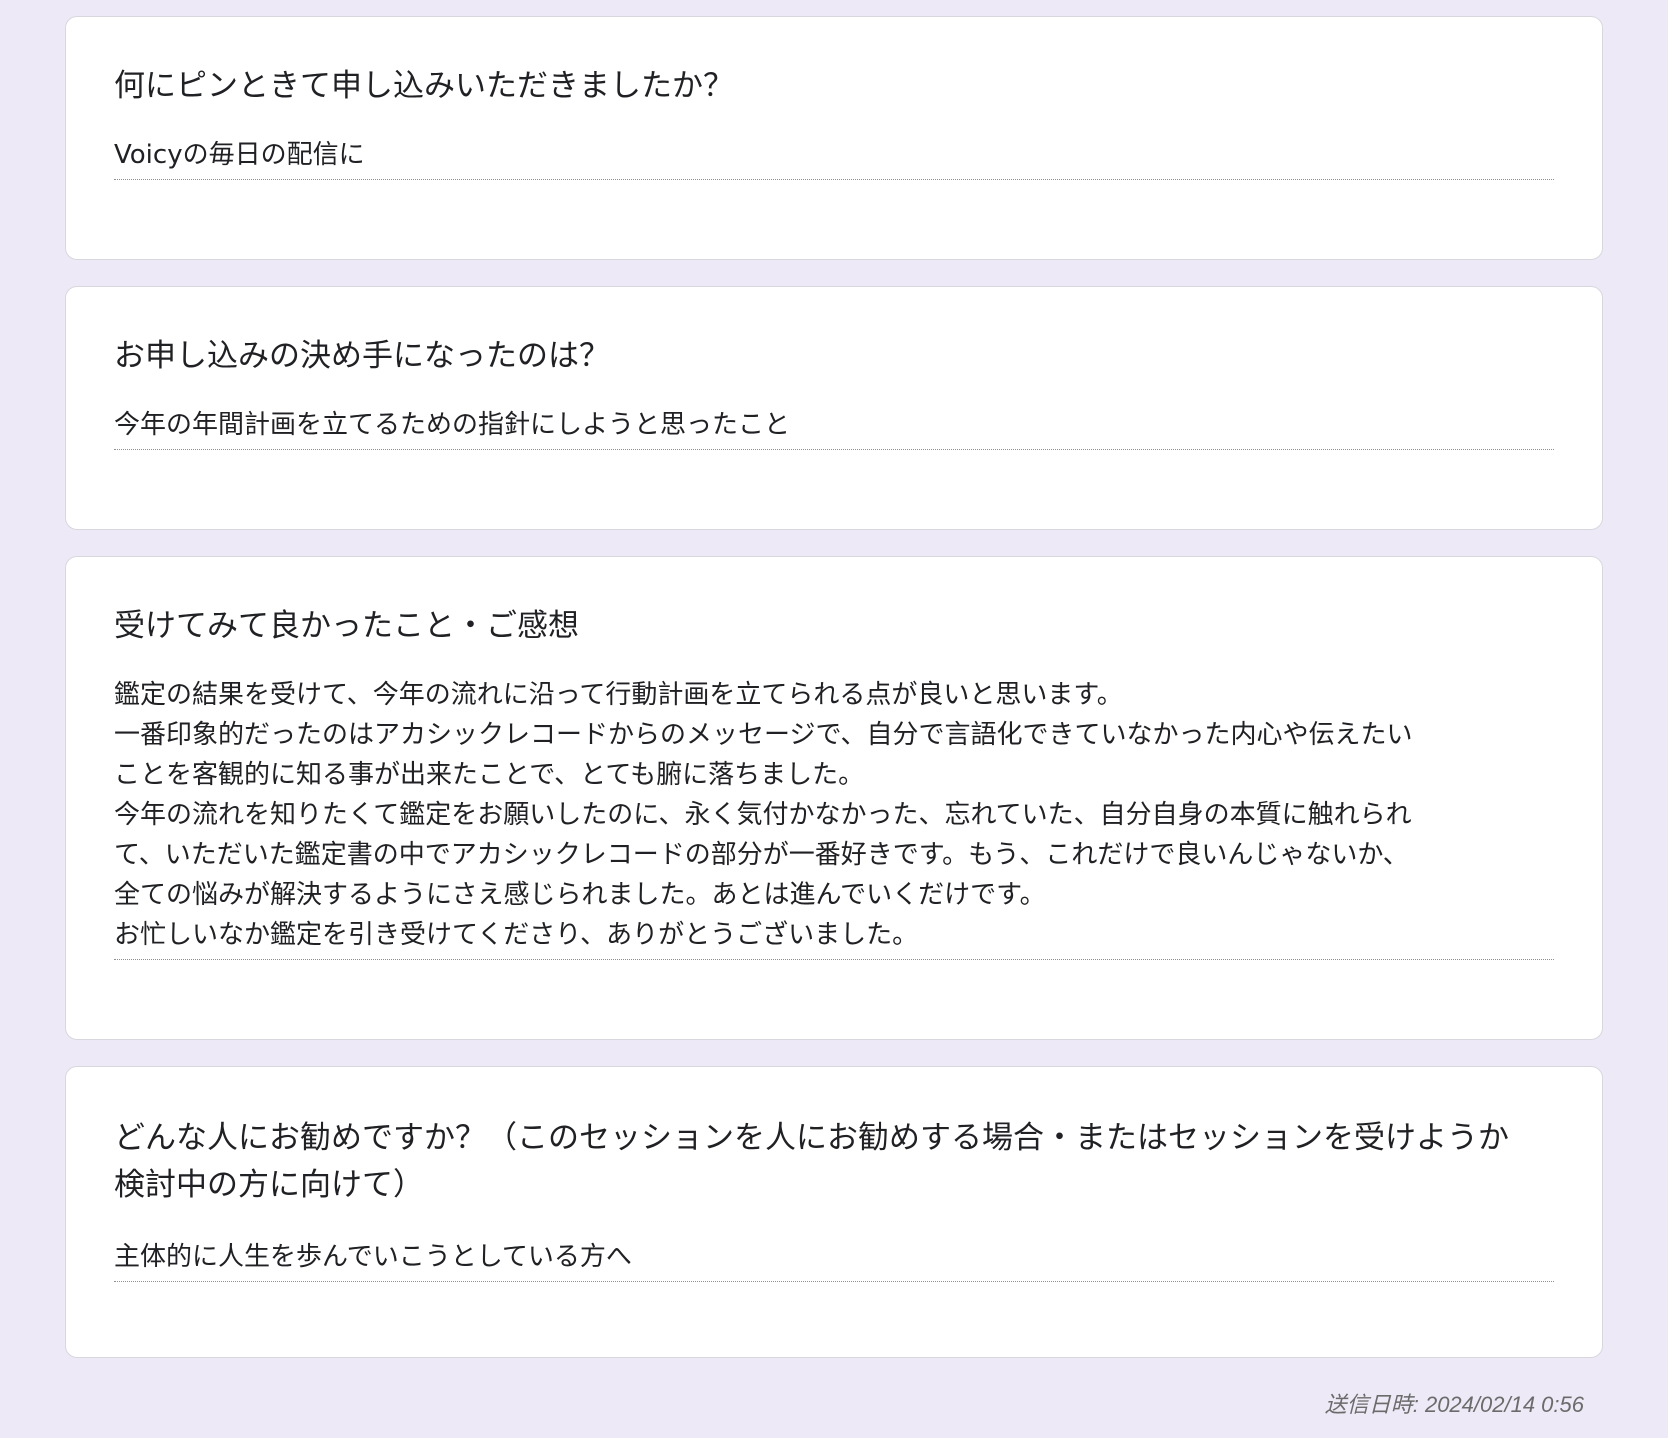 The width and height of the screenshot is (1668, 1438). I want to click on question-title: 何にピンときて申し込みいただきましたか？, so click(424, 86).